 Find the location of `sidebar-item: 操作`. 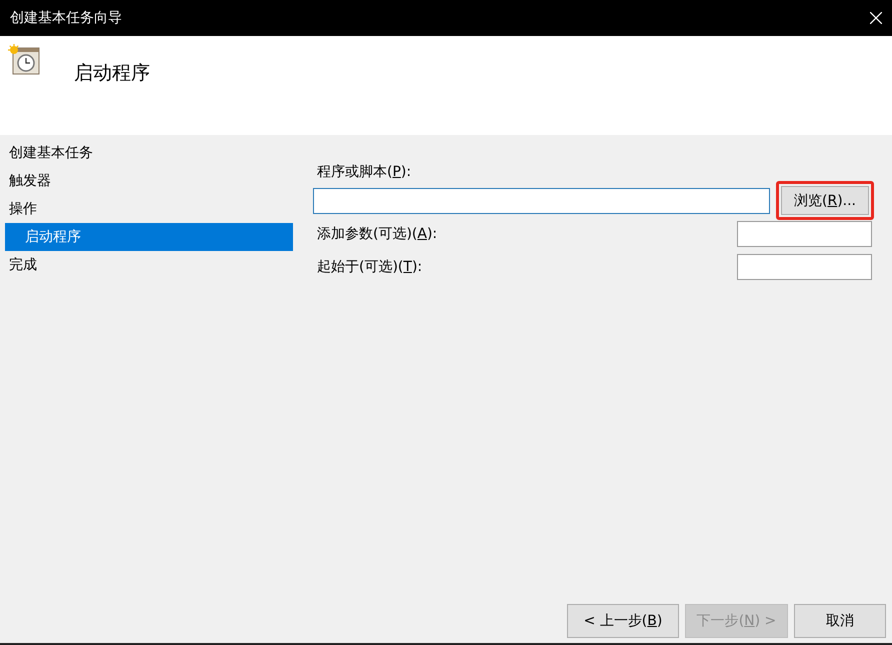

sidebar-item: 操作 is located at coordinates (149, 209).